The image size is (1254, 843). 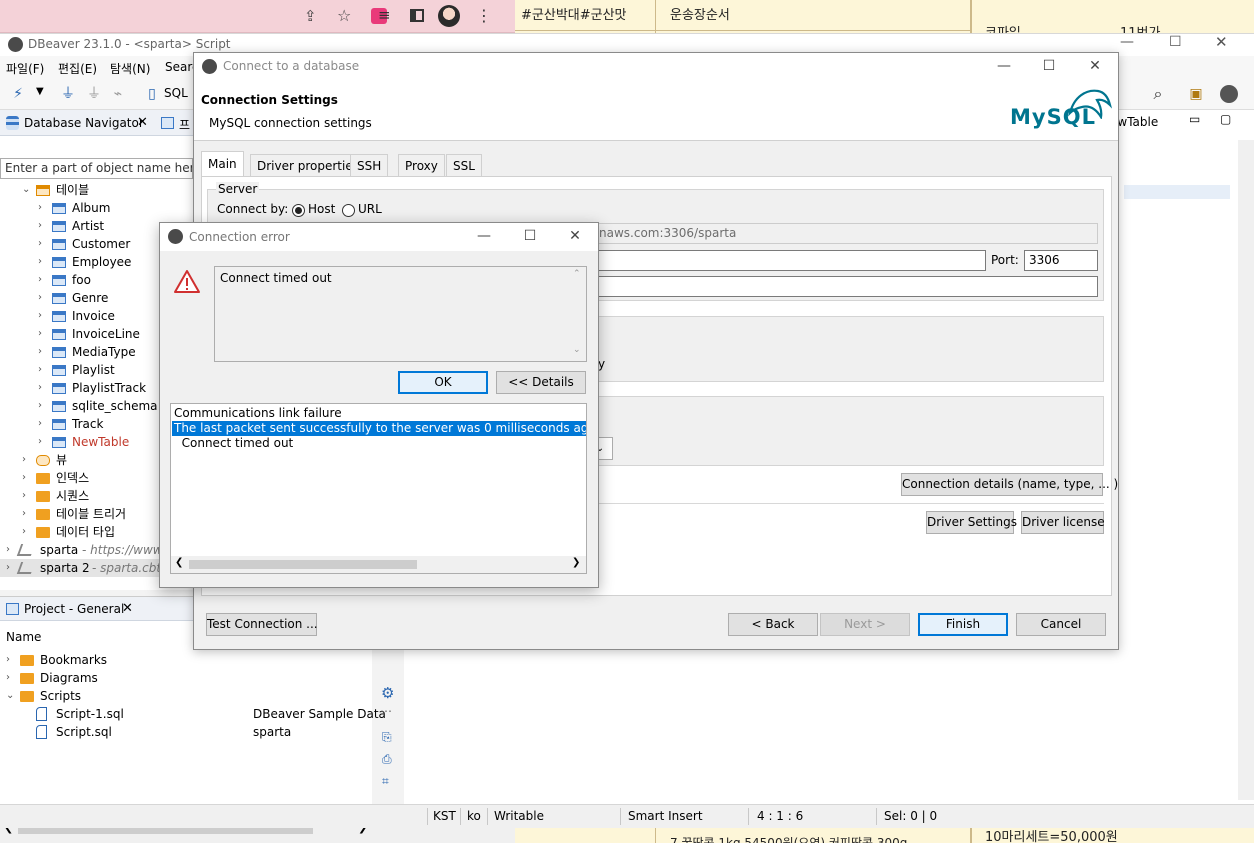 I want to click on search-icon: ⌕, so click(x=1158, y=94).